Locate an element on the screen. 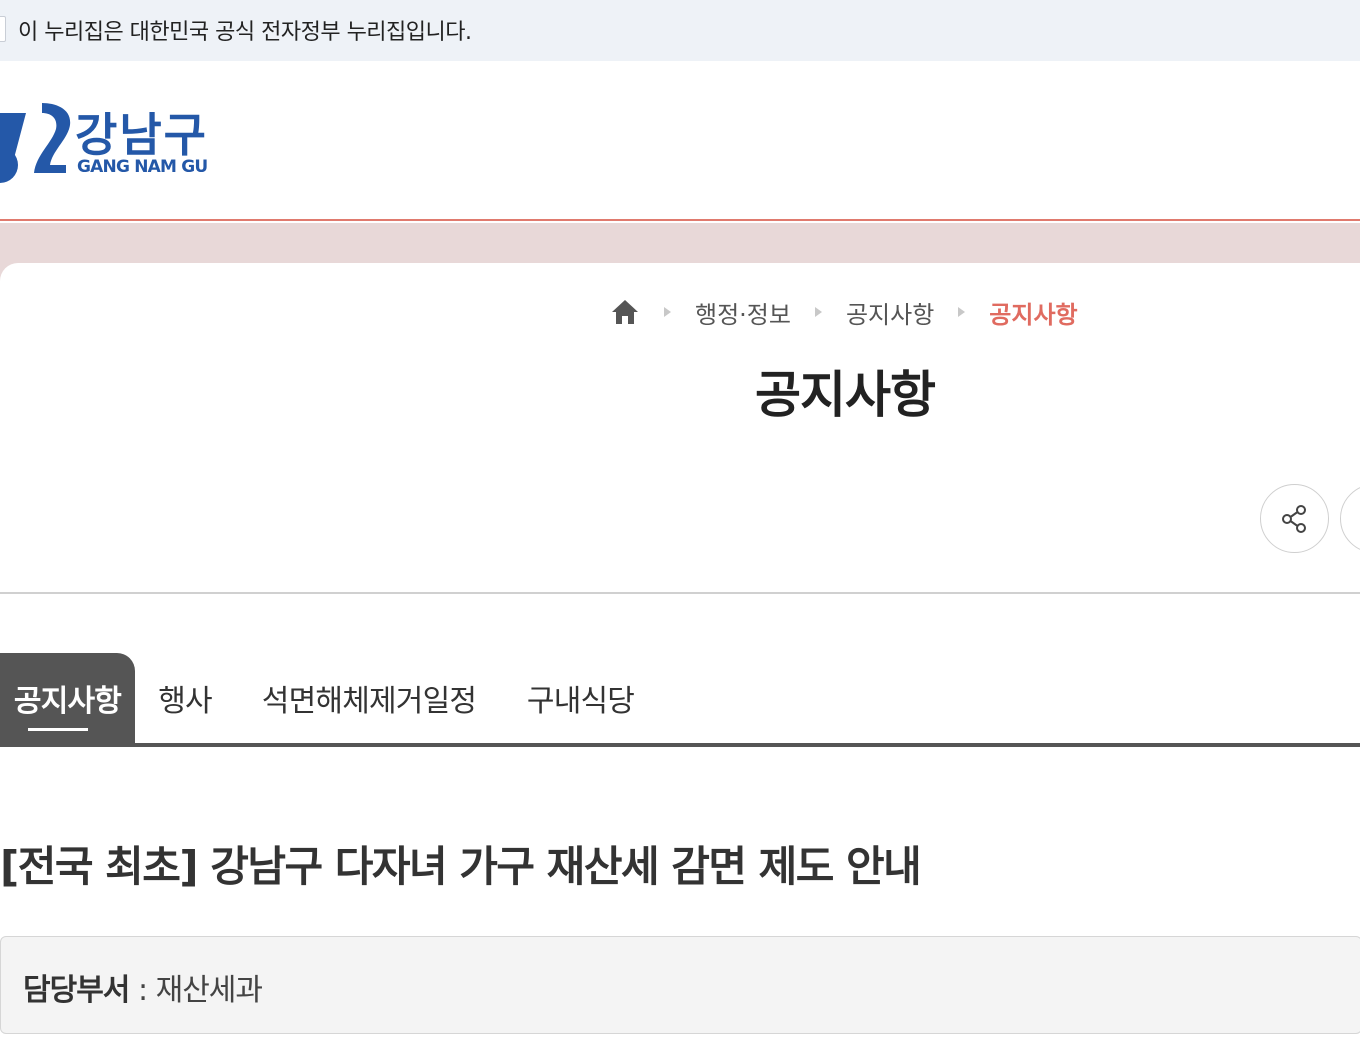 The width and height of the screenshot is (1360, 1040). tab-cafeteria: 구내식당 is located at coordinates (580, 698).